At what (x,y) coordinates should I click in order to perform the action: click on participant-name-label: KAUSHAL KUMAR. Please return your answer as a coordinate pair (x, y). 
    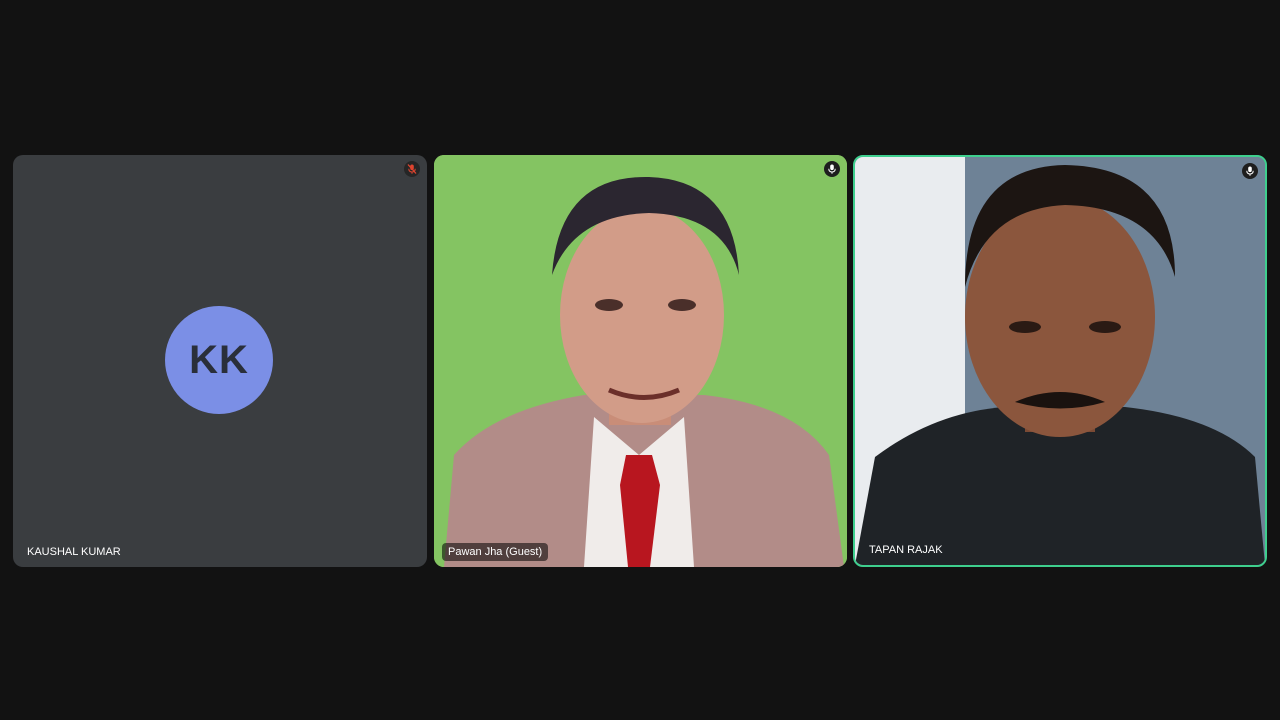
    Looking at the image, I should click on (74, 552).